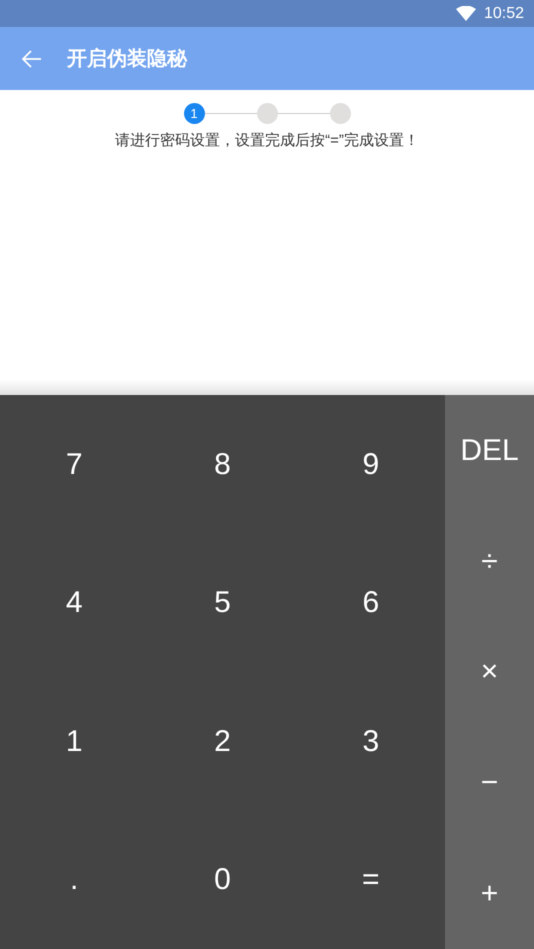  What do you see at coordinates (489, 450) in the screenshot?
I see `delete-button: DEL` at bounding box center [489, 450].